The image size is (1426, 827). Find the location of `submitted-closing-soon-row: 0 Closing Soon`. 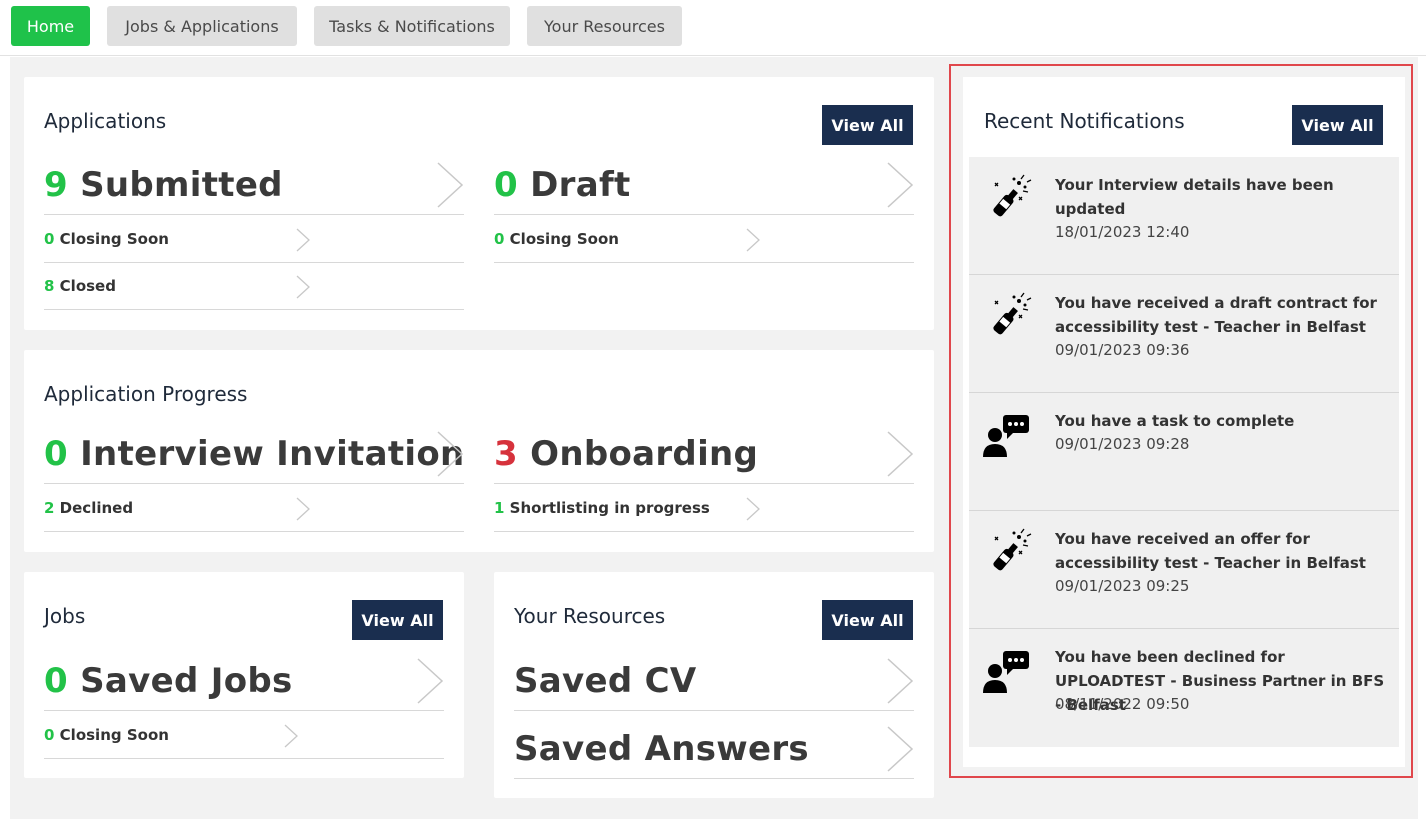

submitted-closing-soon-row: 0 Closing Soon is located at coordinates (254, 239).